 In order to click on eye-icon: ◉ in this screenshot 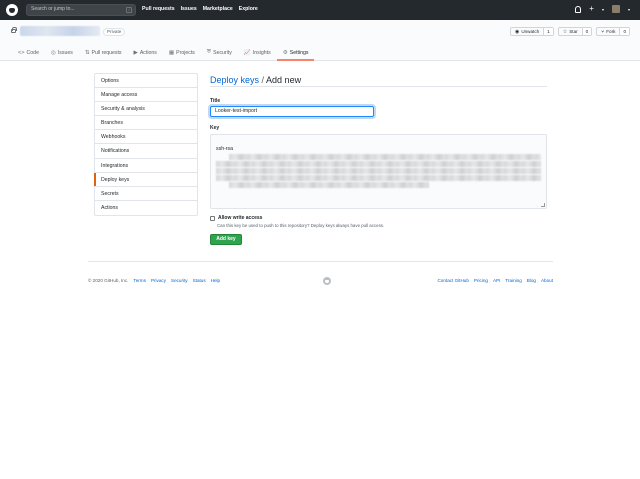, I will do `click(517, 31)`.